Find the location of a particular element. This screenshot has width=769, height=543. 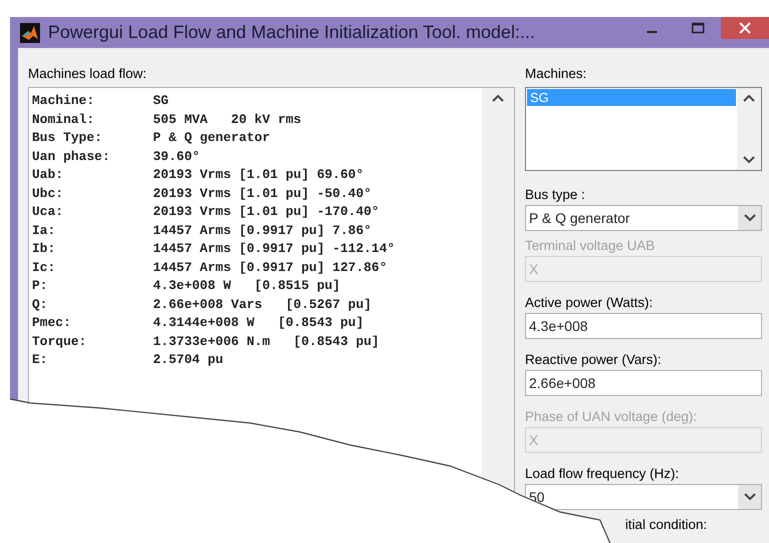

panel-label: Machines load flow: is located at coordinates (88, 73).